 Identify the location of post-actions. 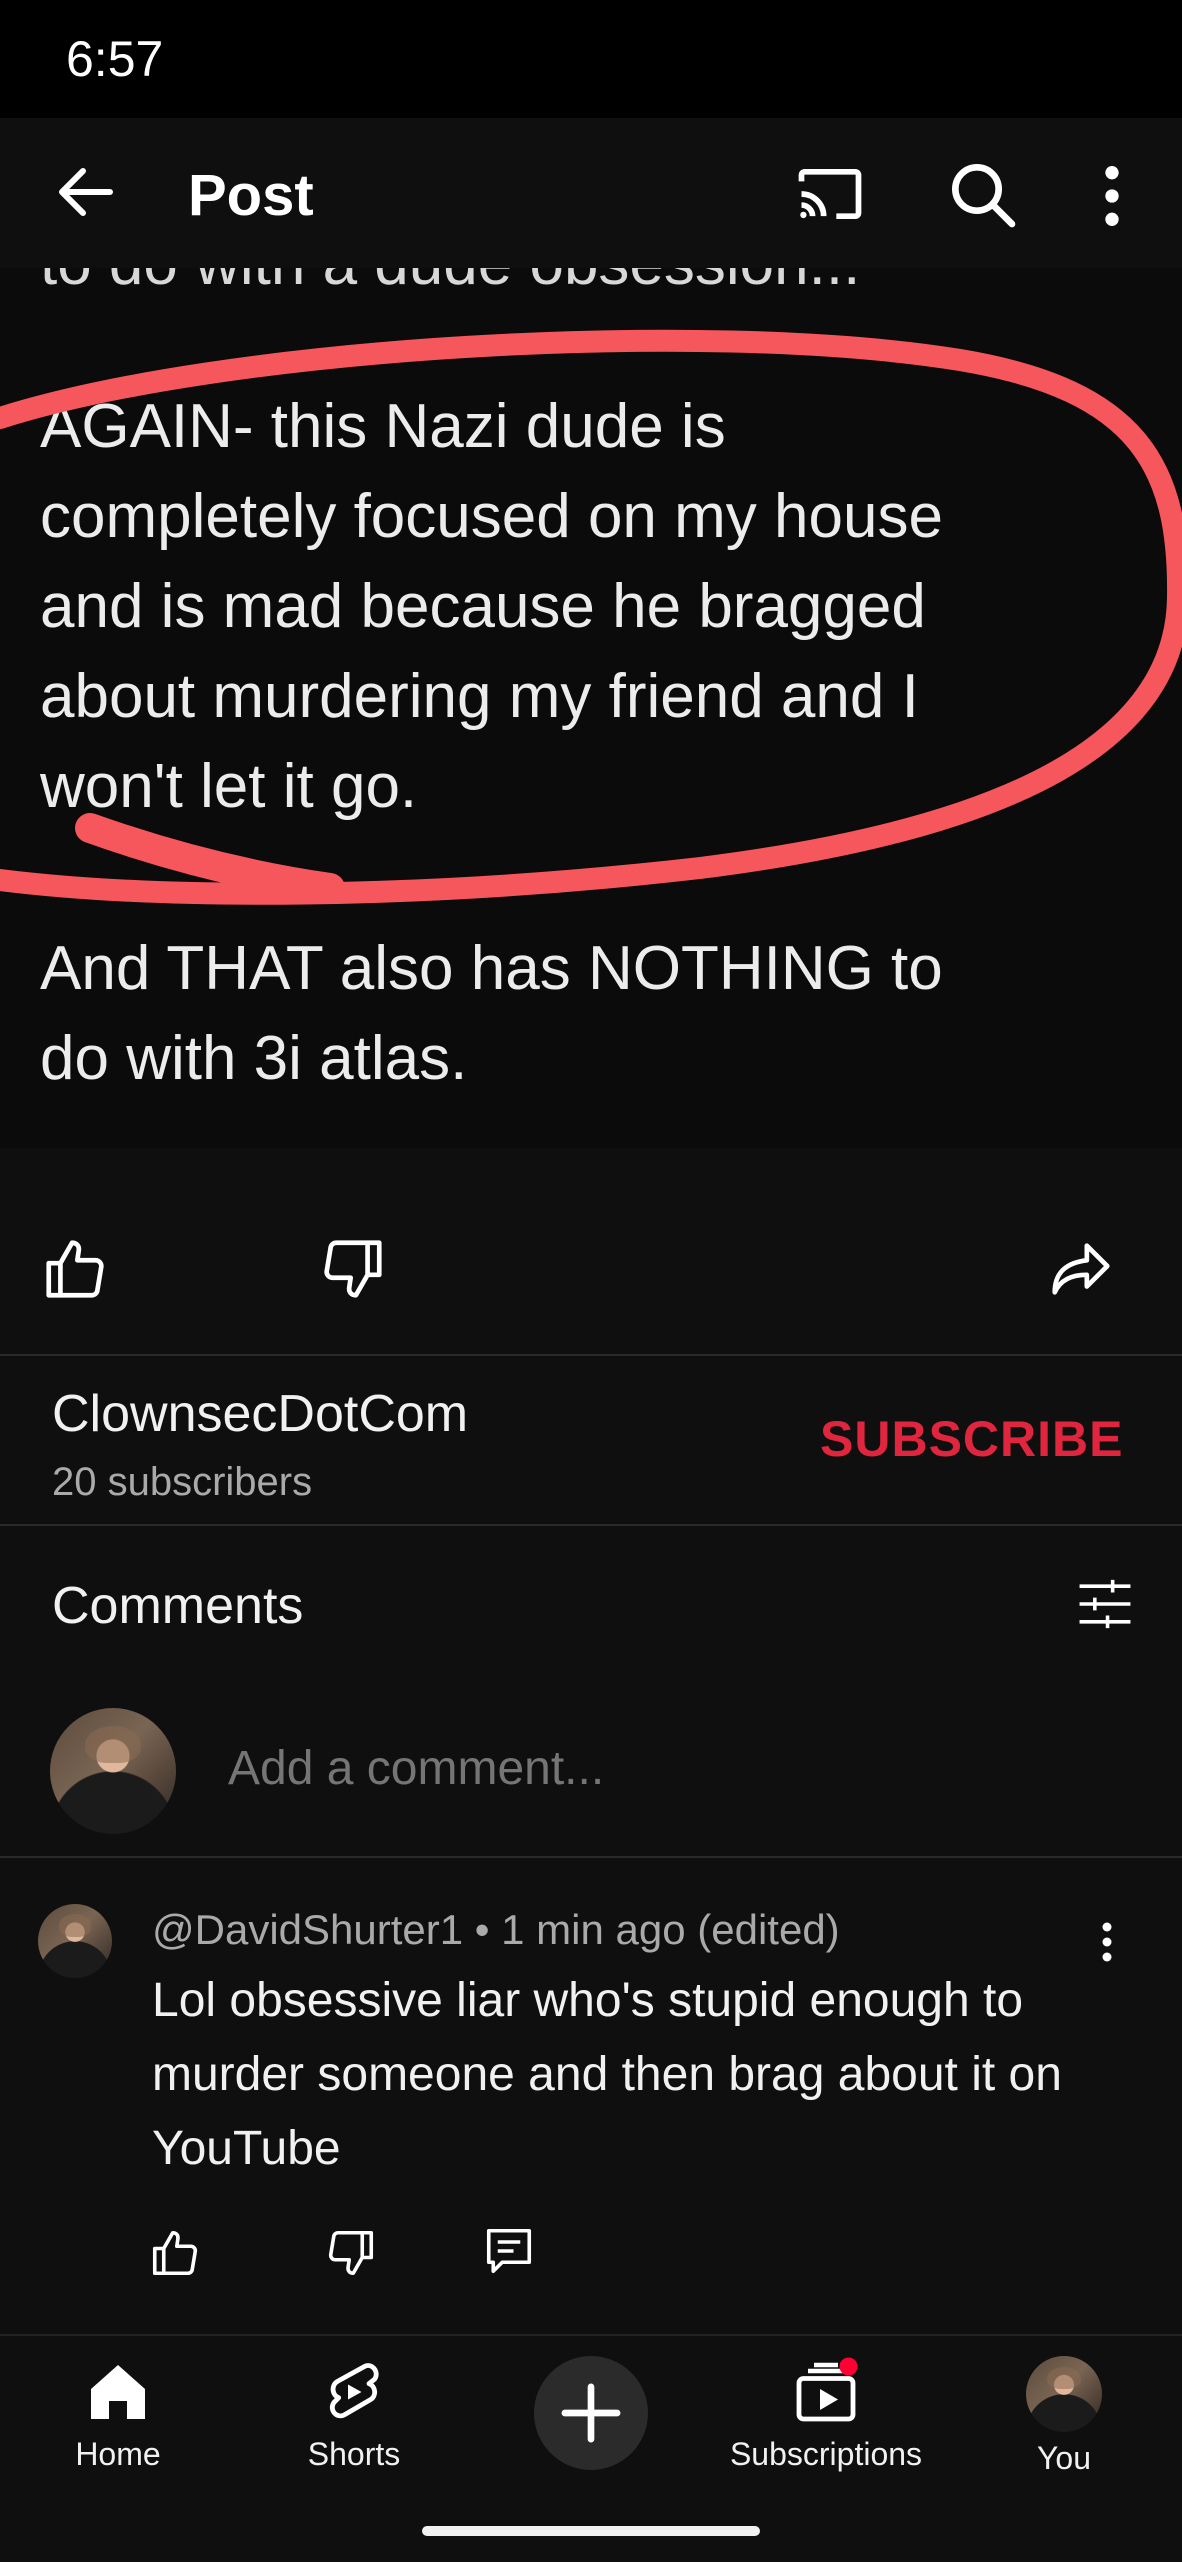
(591, 1265).